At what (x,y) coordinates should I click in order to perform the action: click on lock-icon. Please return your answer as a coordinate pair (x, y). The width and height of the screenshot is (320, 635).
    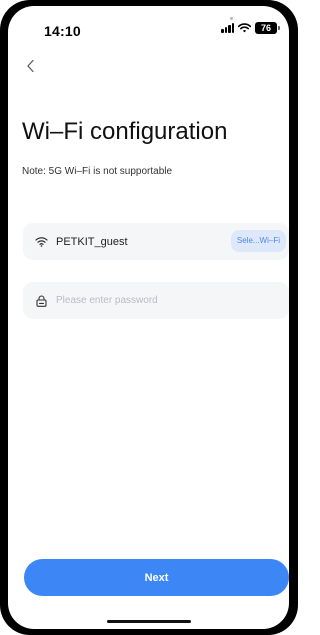
    Looking at the image, I should click on (41, 301).